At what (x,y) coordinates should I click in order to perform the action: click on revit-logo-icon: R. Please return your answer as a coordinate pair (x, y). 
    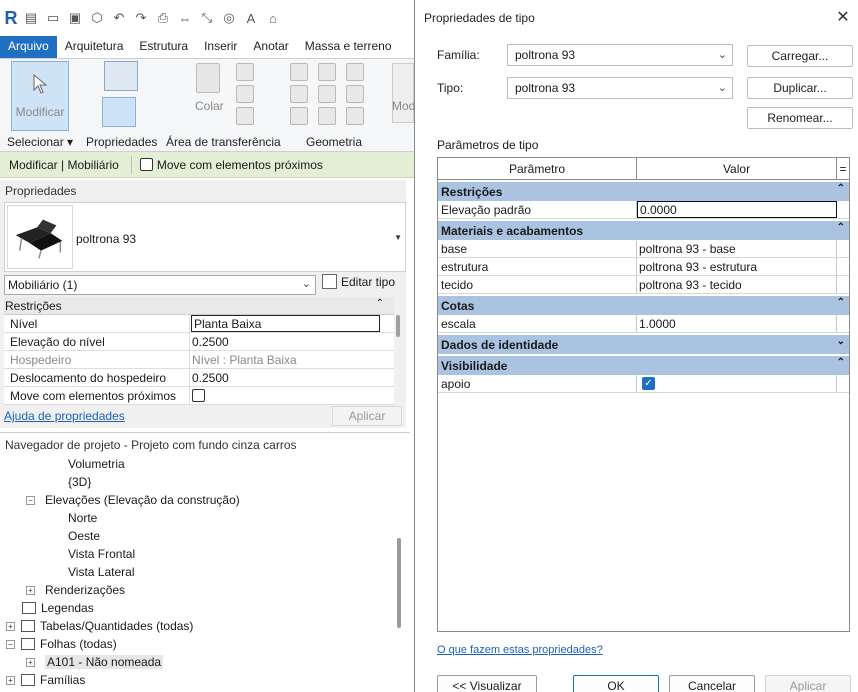
    Looking at the image, I should click on (11, 18).